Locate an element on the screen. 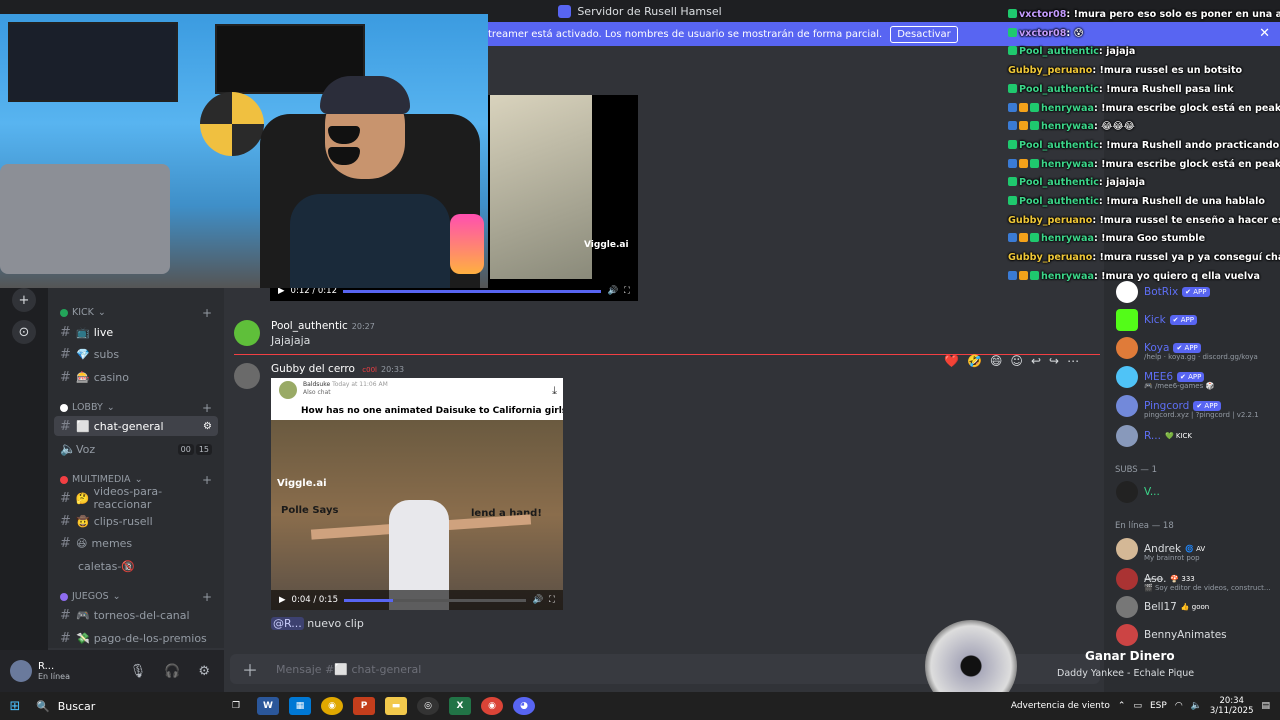 This screenshot has height=720, width=1280. search-label: Buscar is located at coordinates (76, 706).